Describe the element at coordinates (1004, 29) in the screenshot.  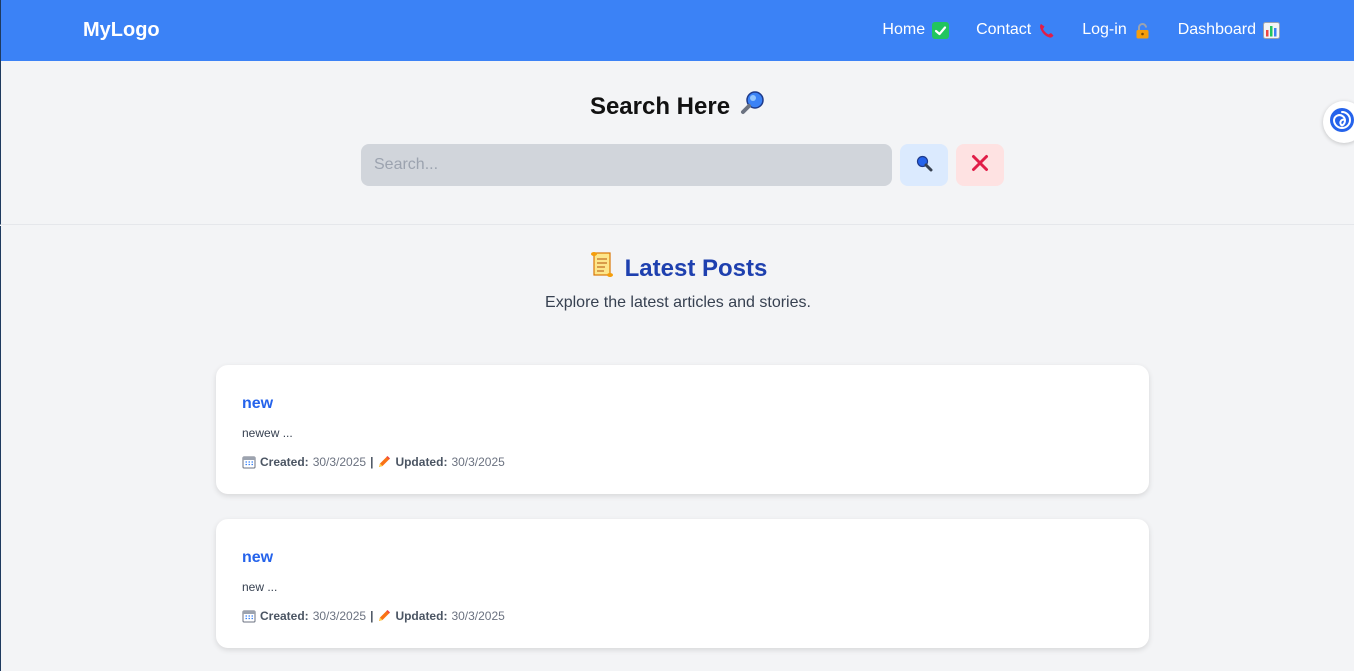
I see `nav-link-label: Contact` at that location.